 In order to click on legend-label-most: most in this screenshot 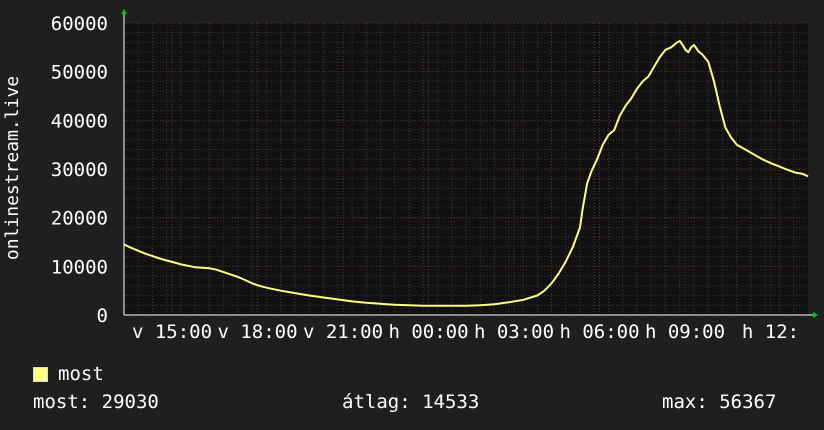, I will do `click(81, 374)`.